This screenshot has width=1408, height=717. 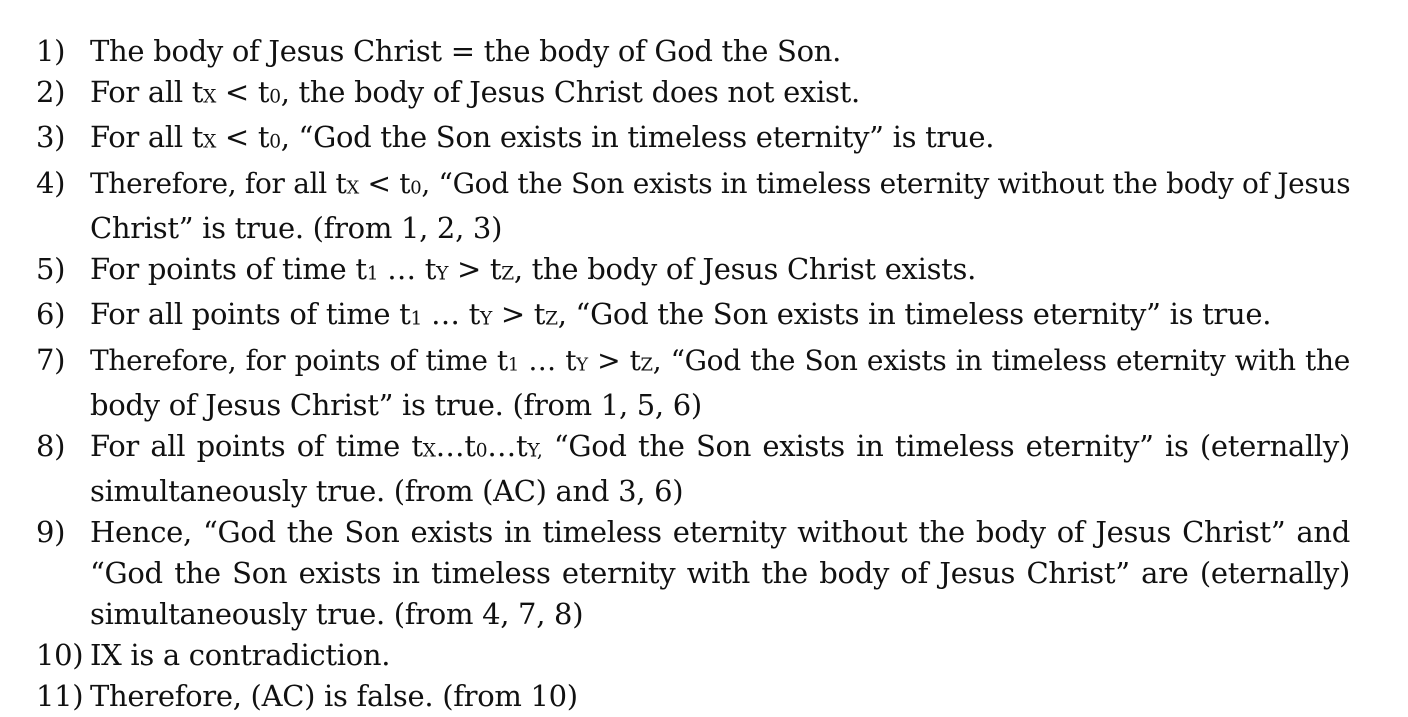 What do you see at coordinates (535, 451) in the screenshot?
I see `subscript: Y,` at bounding box center [535, 451].